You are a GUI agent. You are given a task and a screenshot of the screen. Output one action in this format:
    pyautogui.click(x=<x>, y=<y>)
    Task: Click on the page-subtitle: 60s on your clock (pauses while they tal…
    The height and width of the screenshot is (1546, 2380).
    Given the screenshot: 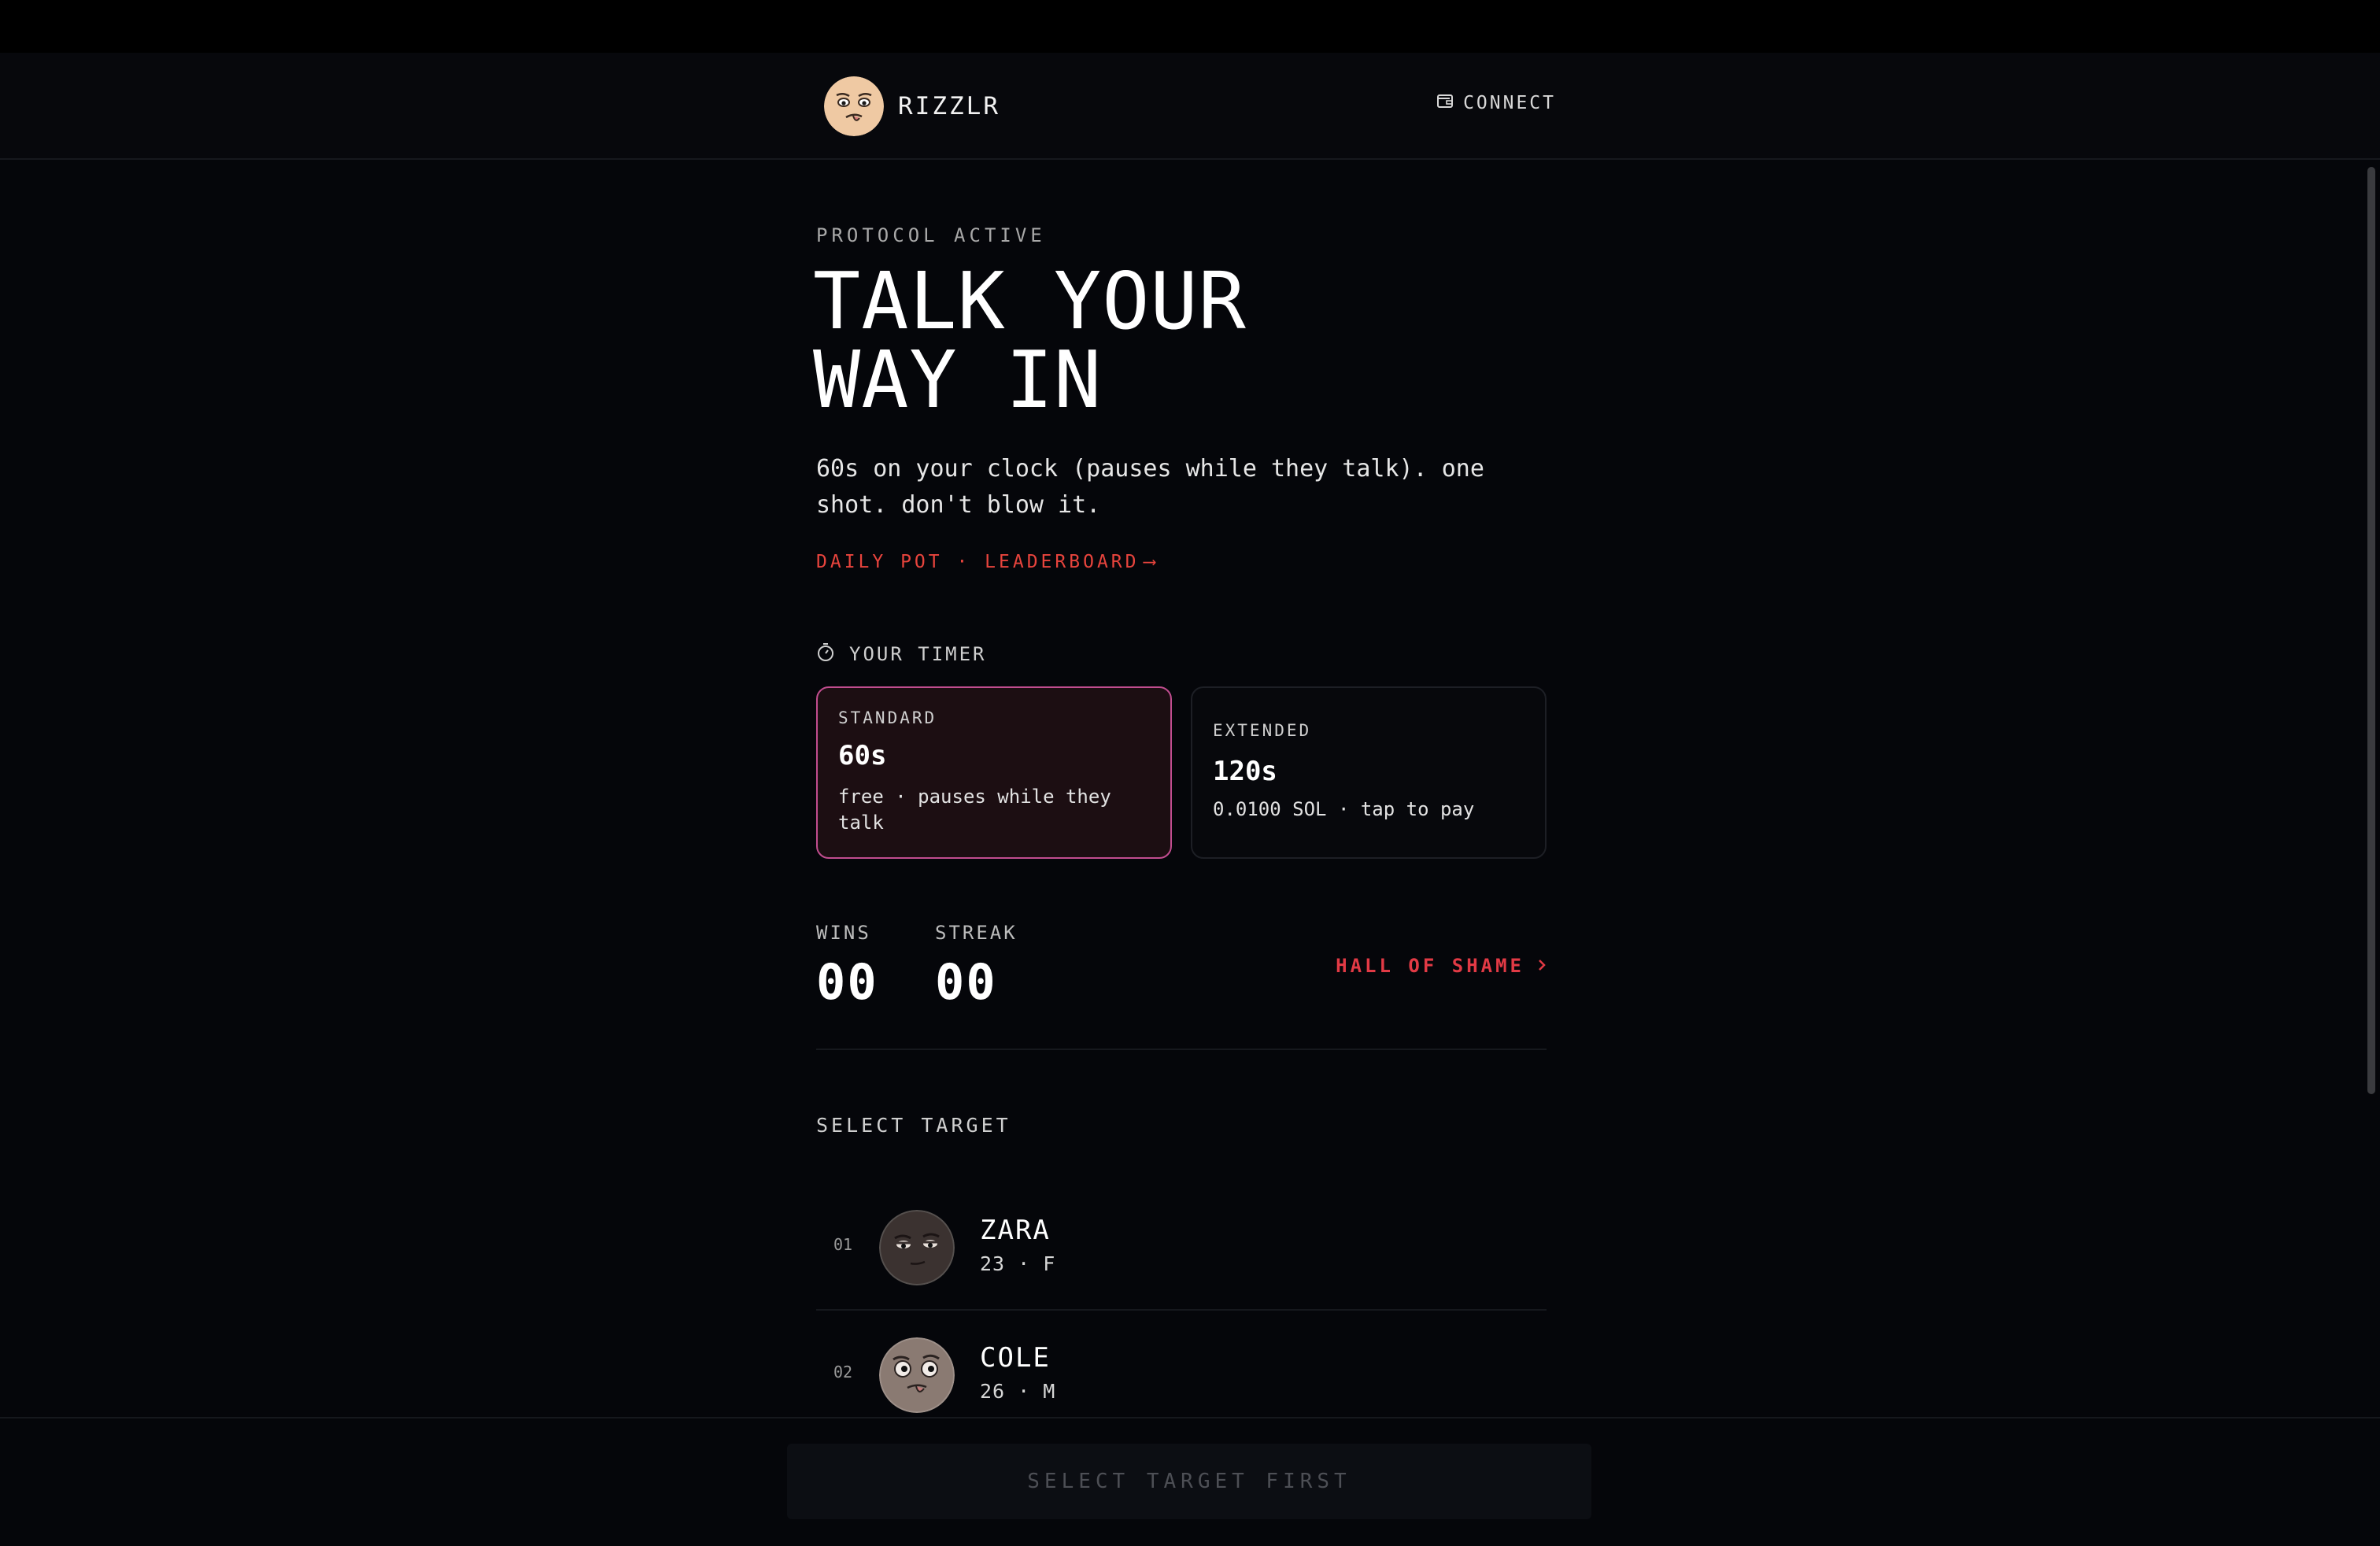 What is the action you would take?
    pyautogui.click(x=1150, y=487)
    